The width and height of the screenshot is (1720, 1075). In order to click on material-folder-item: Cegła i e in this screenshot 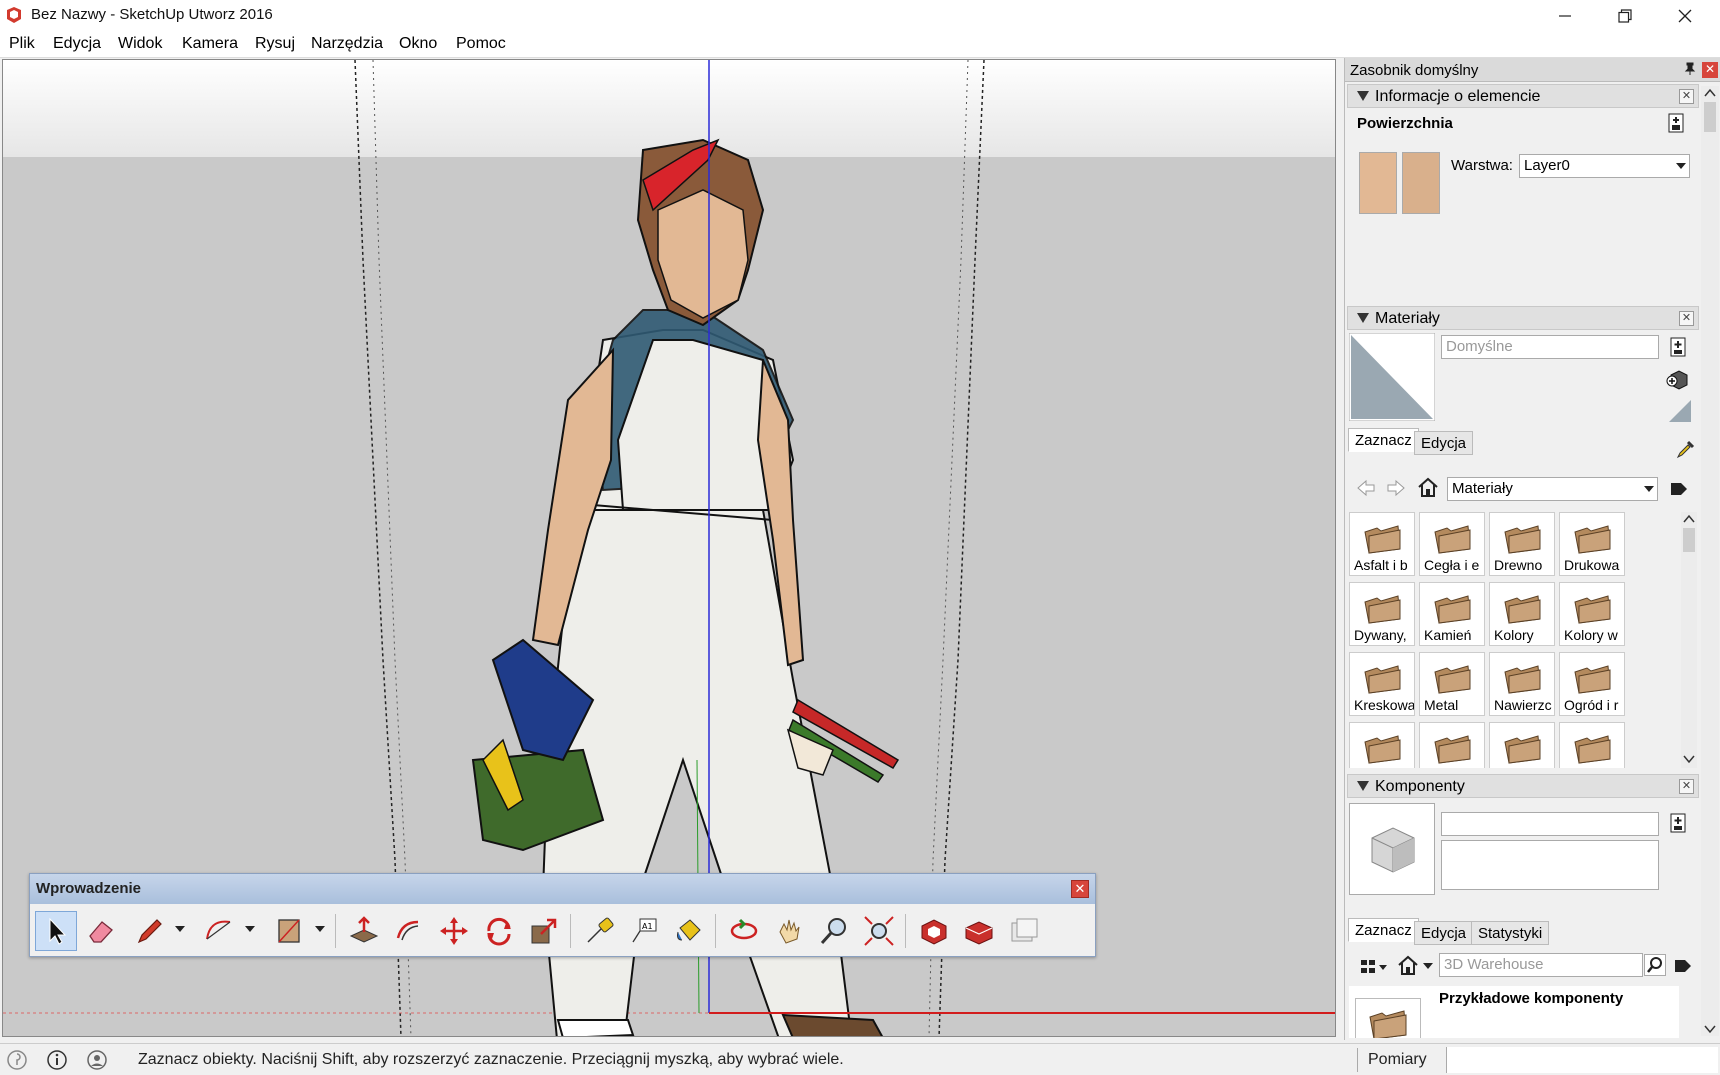, I will do `click(1452, 544)`.